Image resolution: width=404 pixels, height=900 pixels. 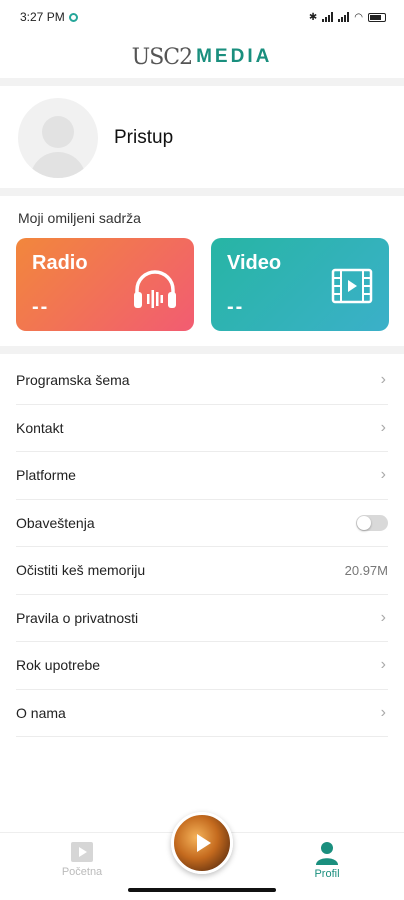 I want to click on play-icon, so click(x=204, y=843).